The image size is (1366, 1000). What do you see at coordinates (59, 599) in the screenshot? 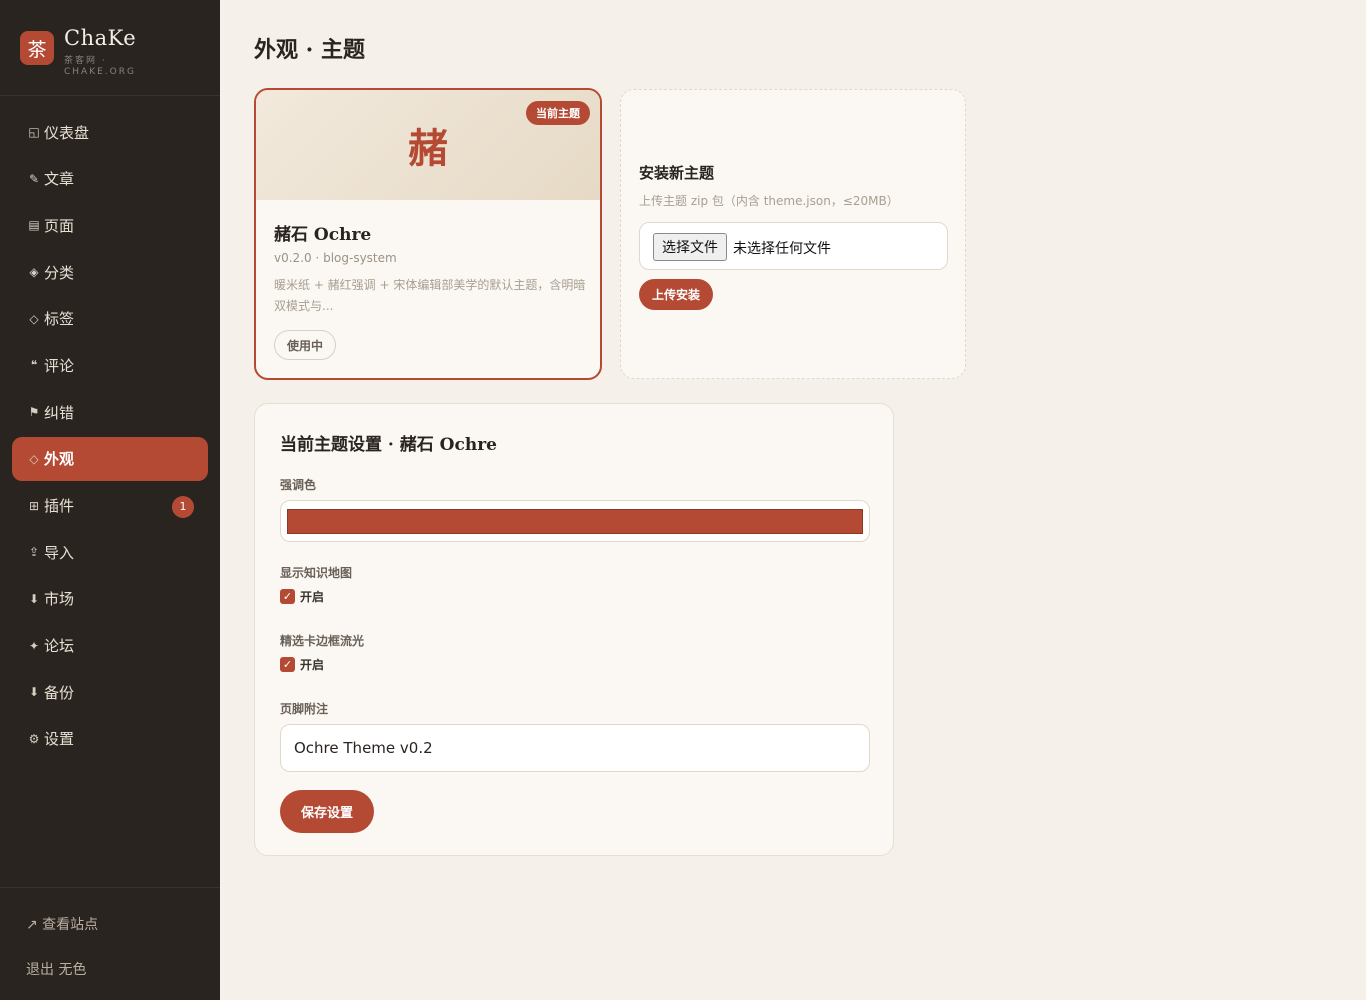
I see `sidebar-item-label: 市场` at bounding box center [59, 599].